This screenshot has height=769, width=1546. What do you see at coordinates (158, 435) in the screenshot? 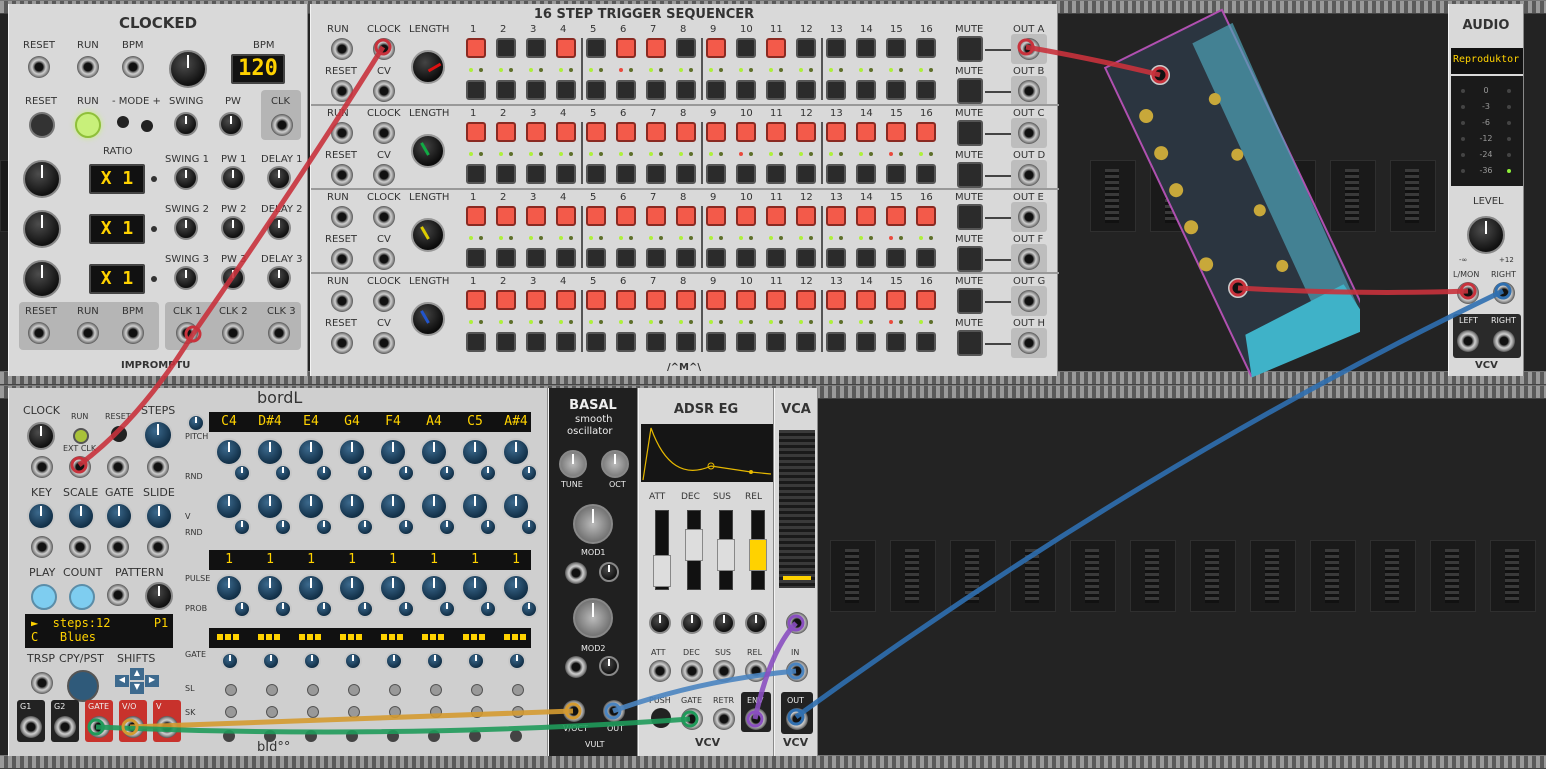
I see `steps-knob` at bounding box center [158, 435].